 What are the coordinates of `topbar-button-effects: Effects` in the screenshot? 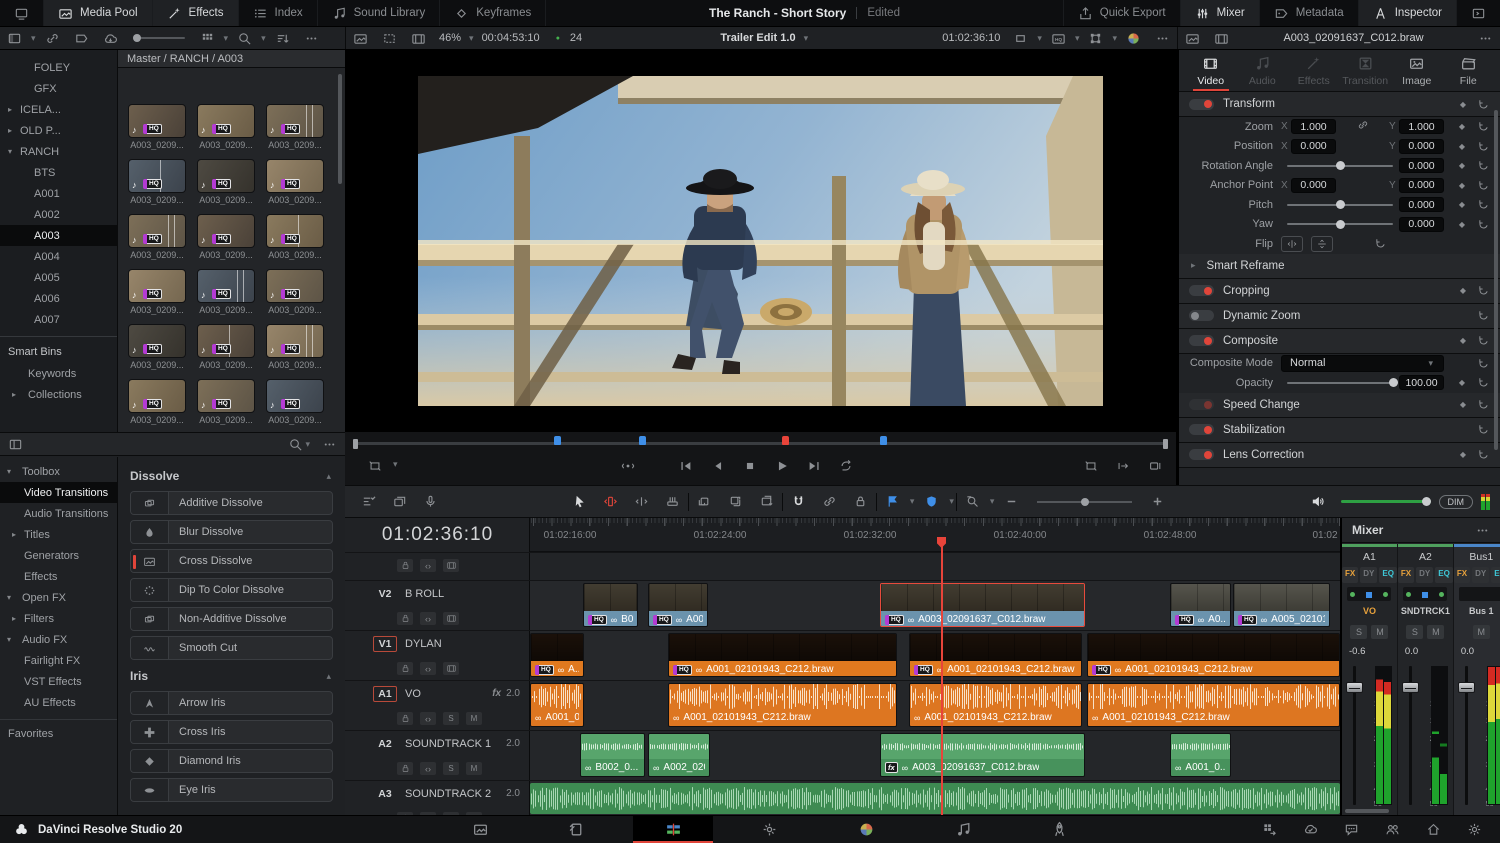 It's located at (195, 13).